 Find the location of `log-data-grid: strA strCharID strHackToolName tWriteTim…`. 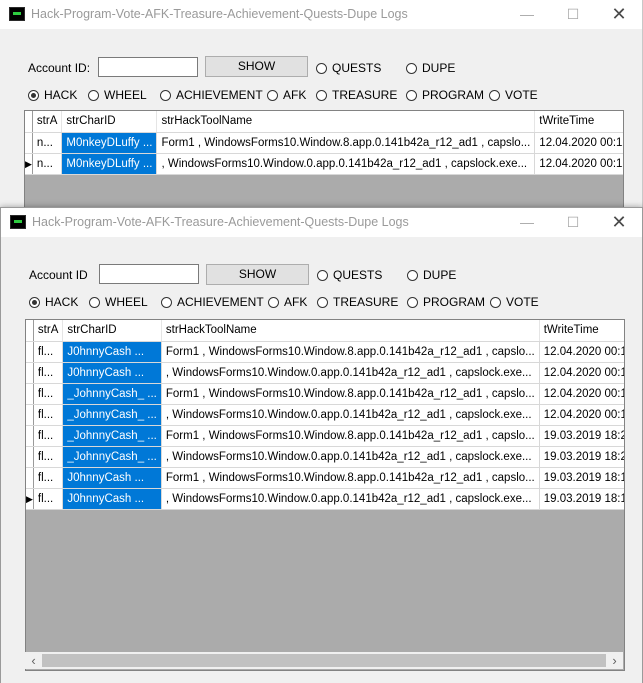

log-data-grid: strA strCharID strHackToolName tWriteTim… is located at coordinates (324, 160).